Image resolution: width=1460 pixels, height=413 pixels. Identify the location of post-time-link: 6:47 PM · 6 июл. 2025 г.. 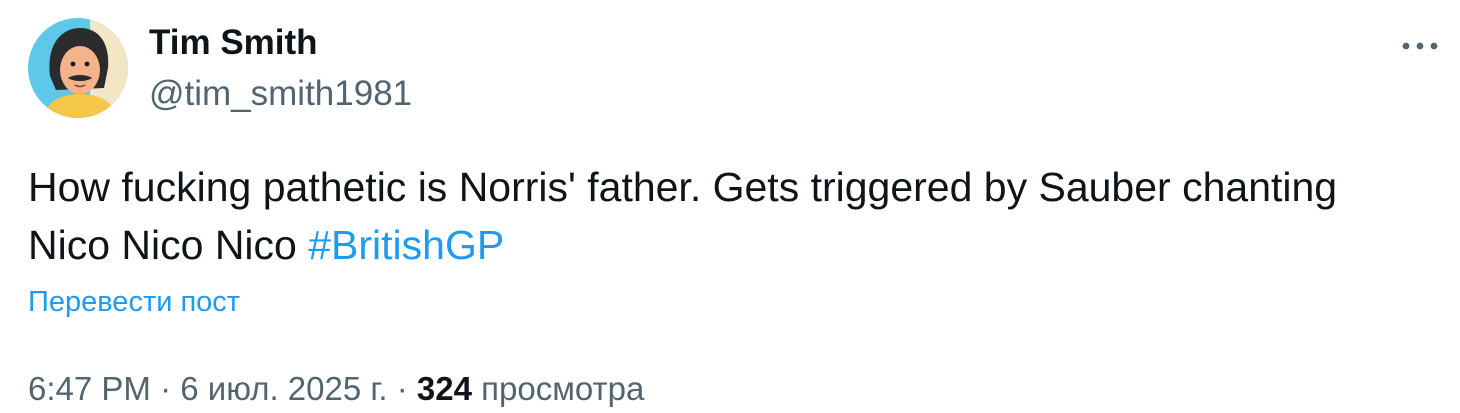
(208, 388).